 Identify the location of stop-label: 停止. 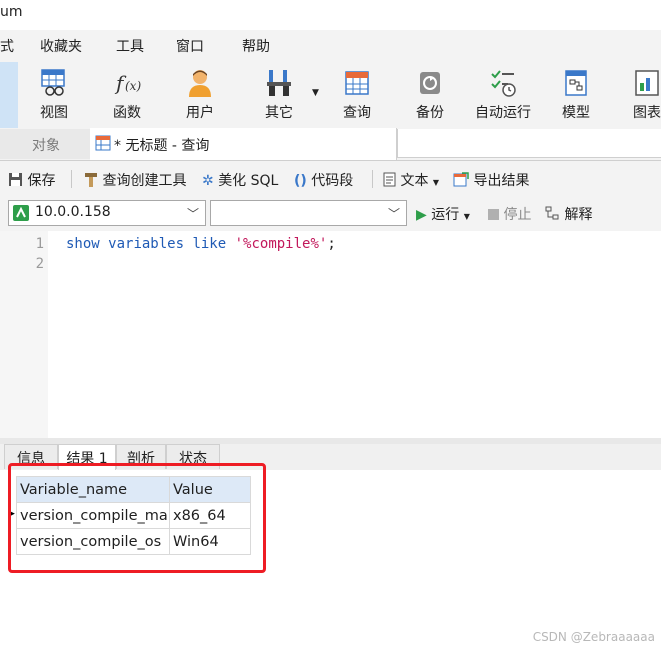
(517, 215).